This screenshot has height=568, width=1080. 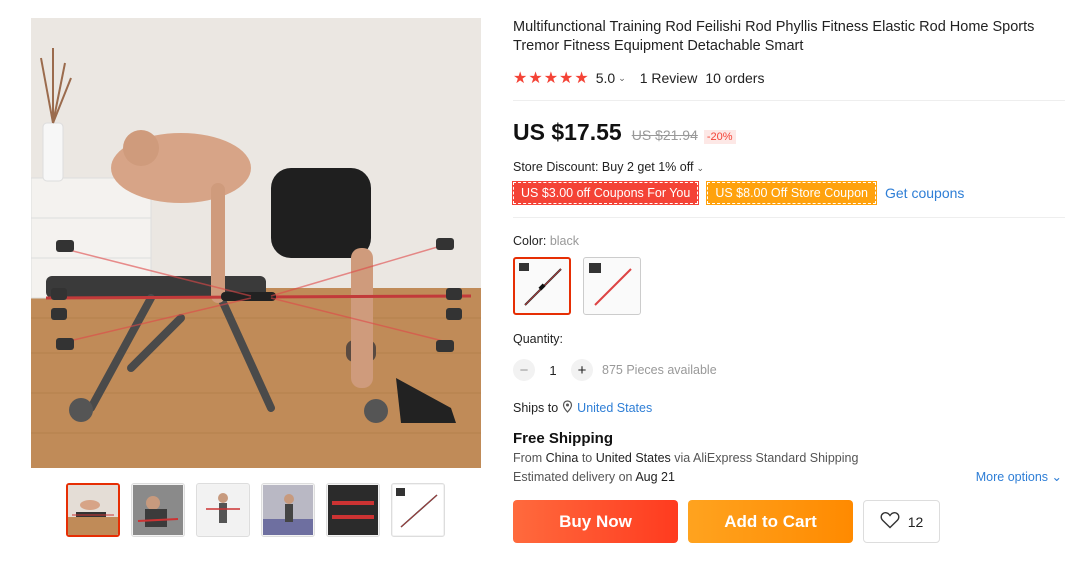 What do you see at coordinates (573, 476) in the screenshot?
I see `est-label: Estimated delivery on` at bounding box center [573, 476].